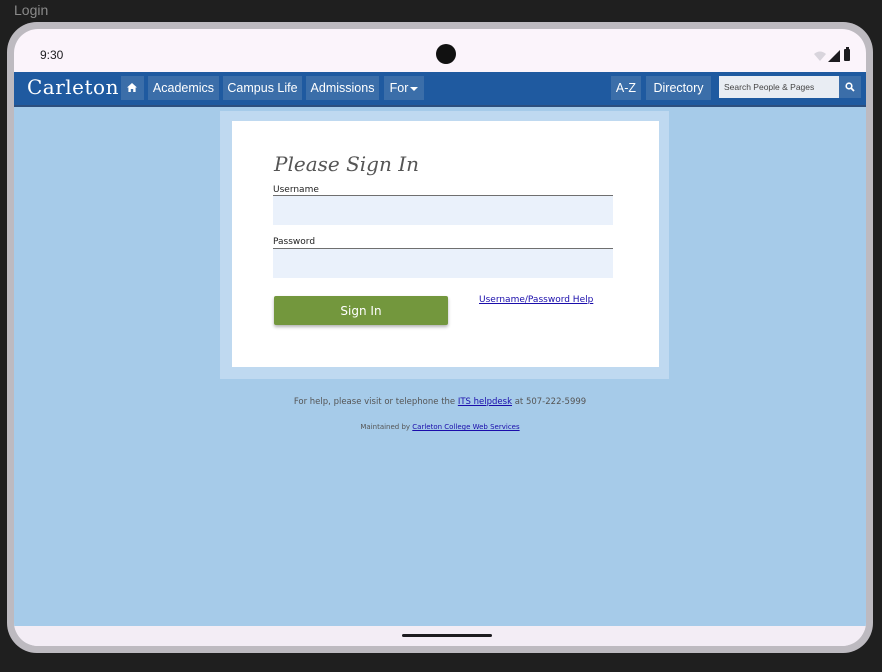 The width and height of the screenshot is (882, 672). What do you see at coordinates (443, 263) in the screenshot?
I see `password-field` at bounding box center [443, 263].